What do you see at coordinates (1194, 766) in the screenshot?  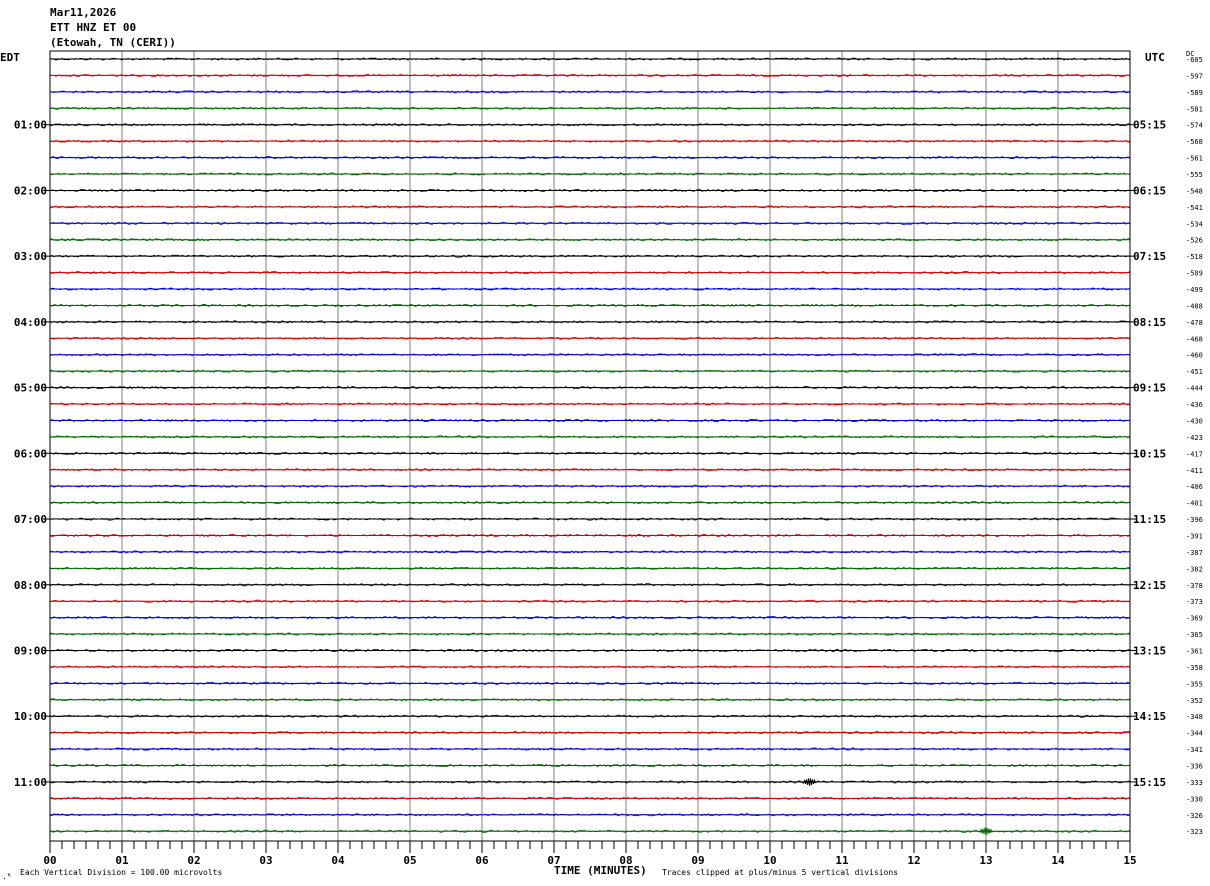 I see `dc-offset-label: -336` at bounding box center [1194, 766].